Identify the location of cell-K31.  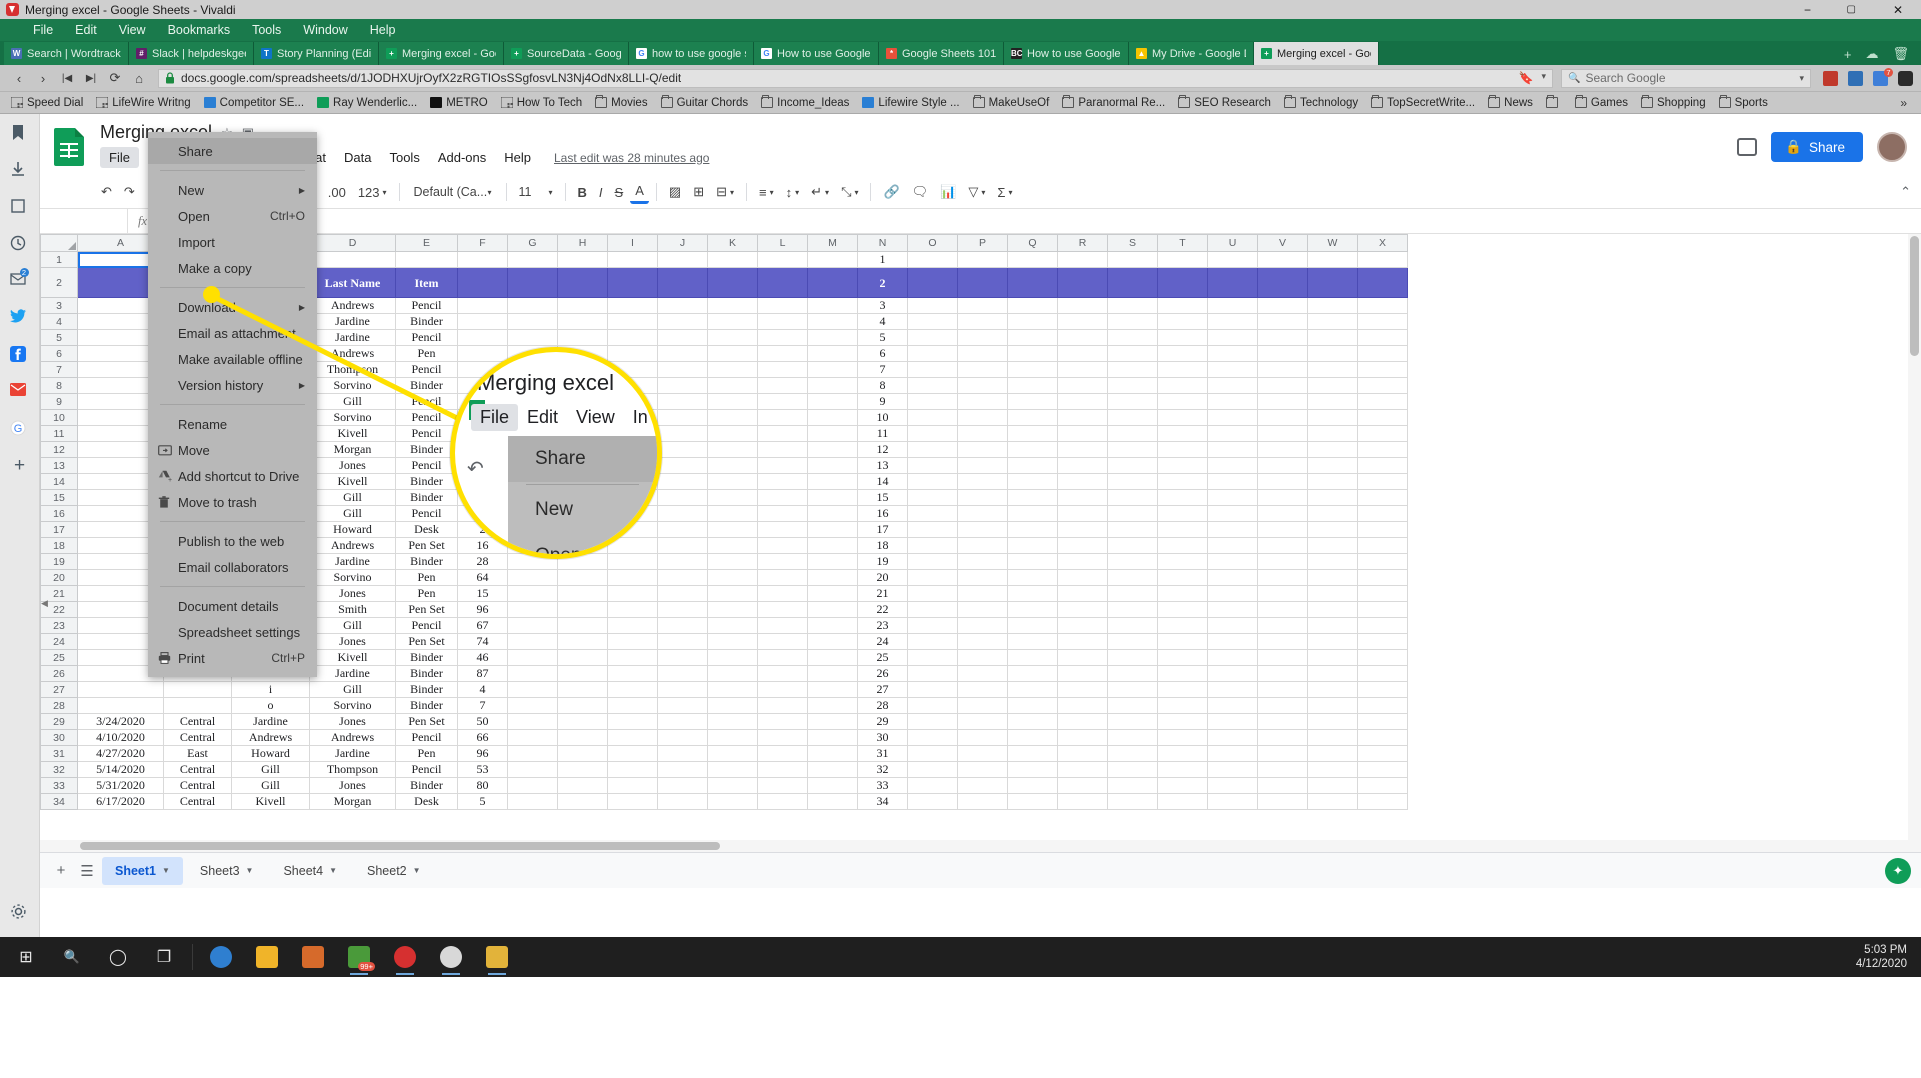
(732, 753).